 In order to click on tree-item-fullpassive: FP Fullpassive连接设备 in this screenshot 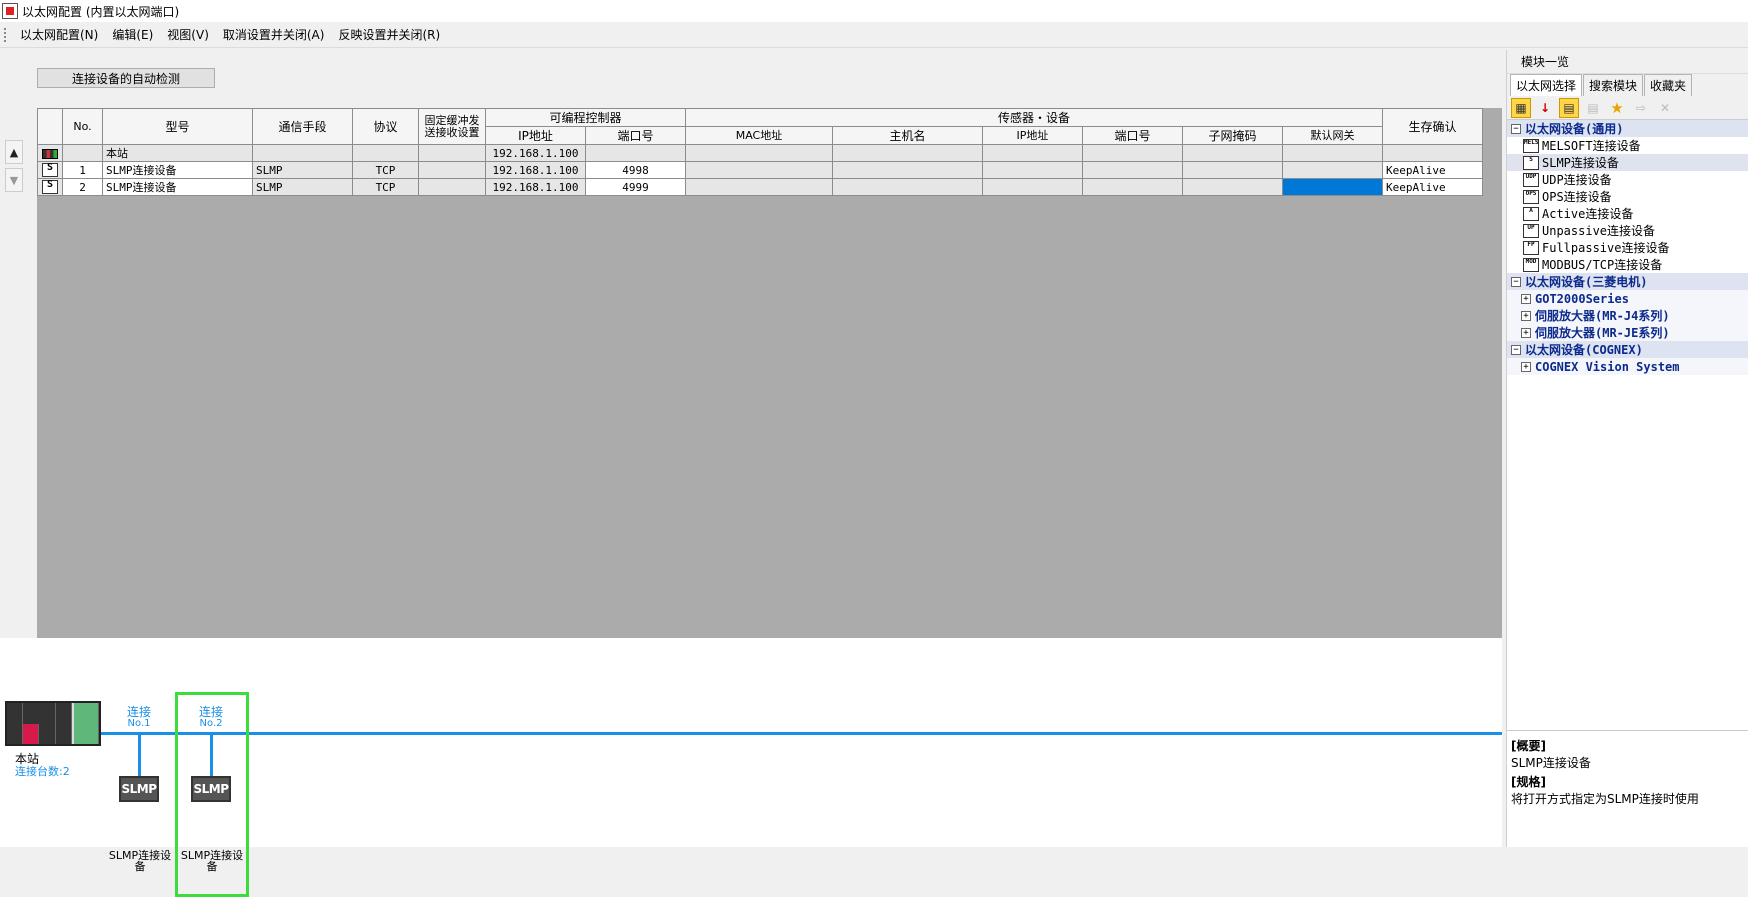, I will do `click(1627, 247)`.